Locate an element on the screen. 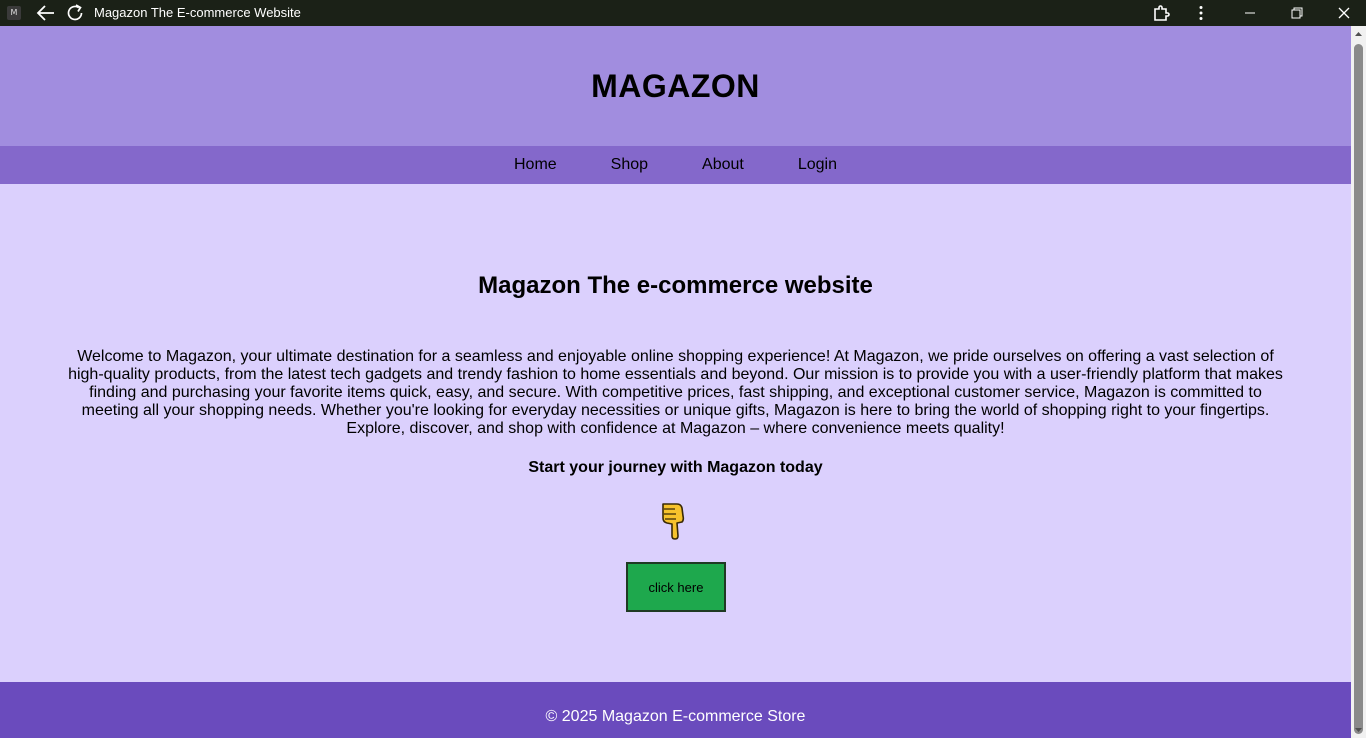 The image size is (1366, 738). reload-icon is located at coordinates (75, 12).